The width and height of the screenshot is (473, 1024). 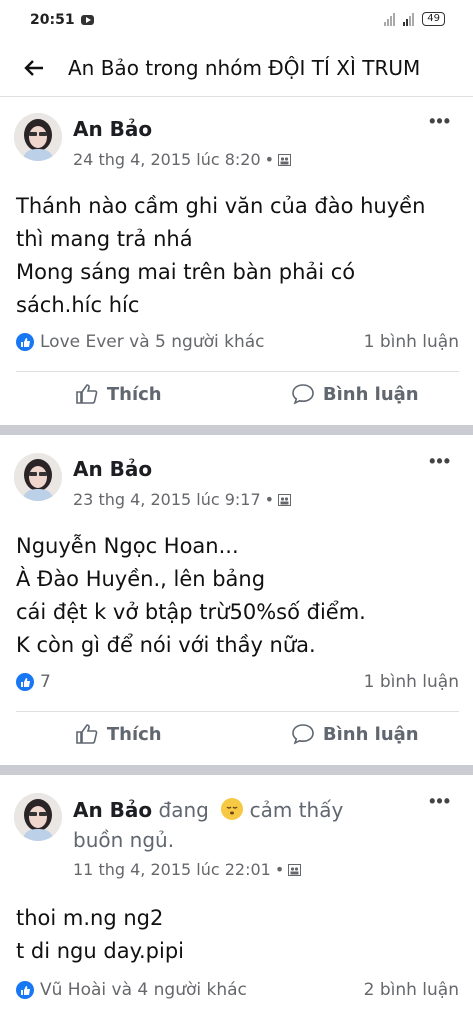 I want to click on reactions-text: Vũ Hoài và 4 người khác, so click(x=143, y=990).